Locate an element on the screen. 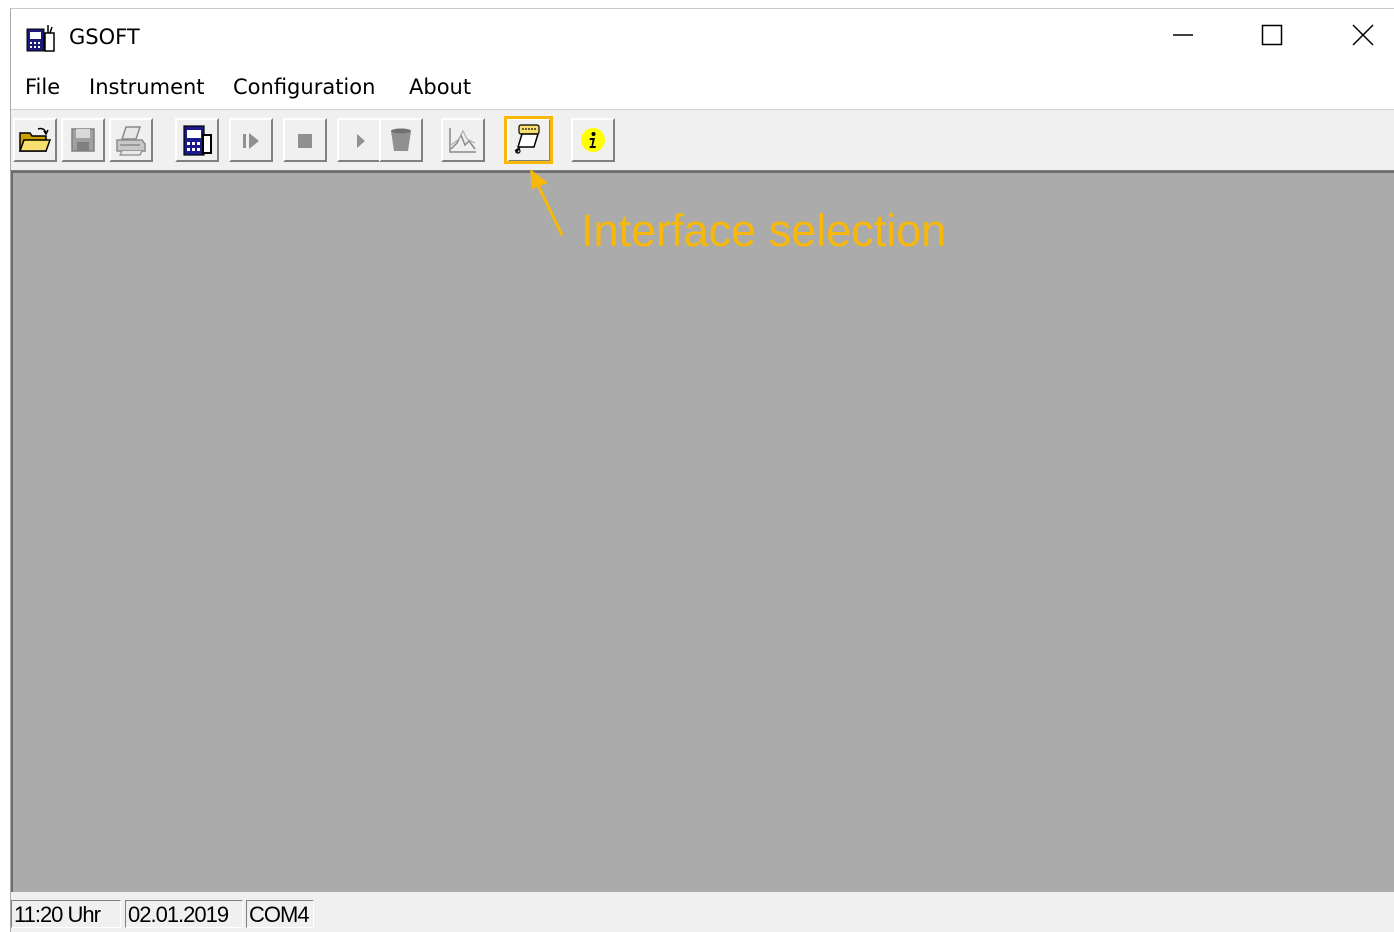 The width and height of the screenshot is (1394, 932). print-button is located at coordinates (131, 140).